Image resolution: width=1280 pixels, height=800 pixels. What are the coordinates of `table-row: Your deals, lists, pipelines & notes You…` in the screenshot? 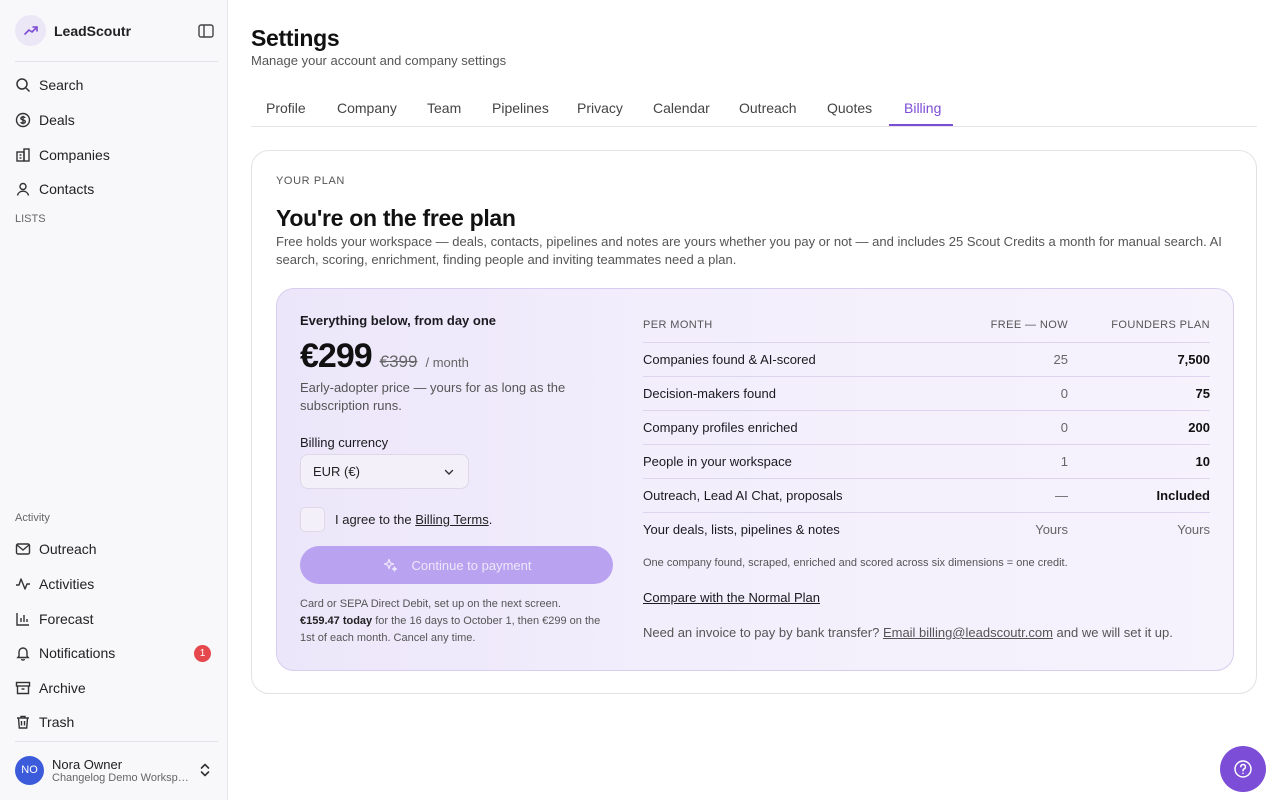 It's located at (926, 529).